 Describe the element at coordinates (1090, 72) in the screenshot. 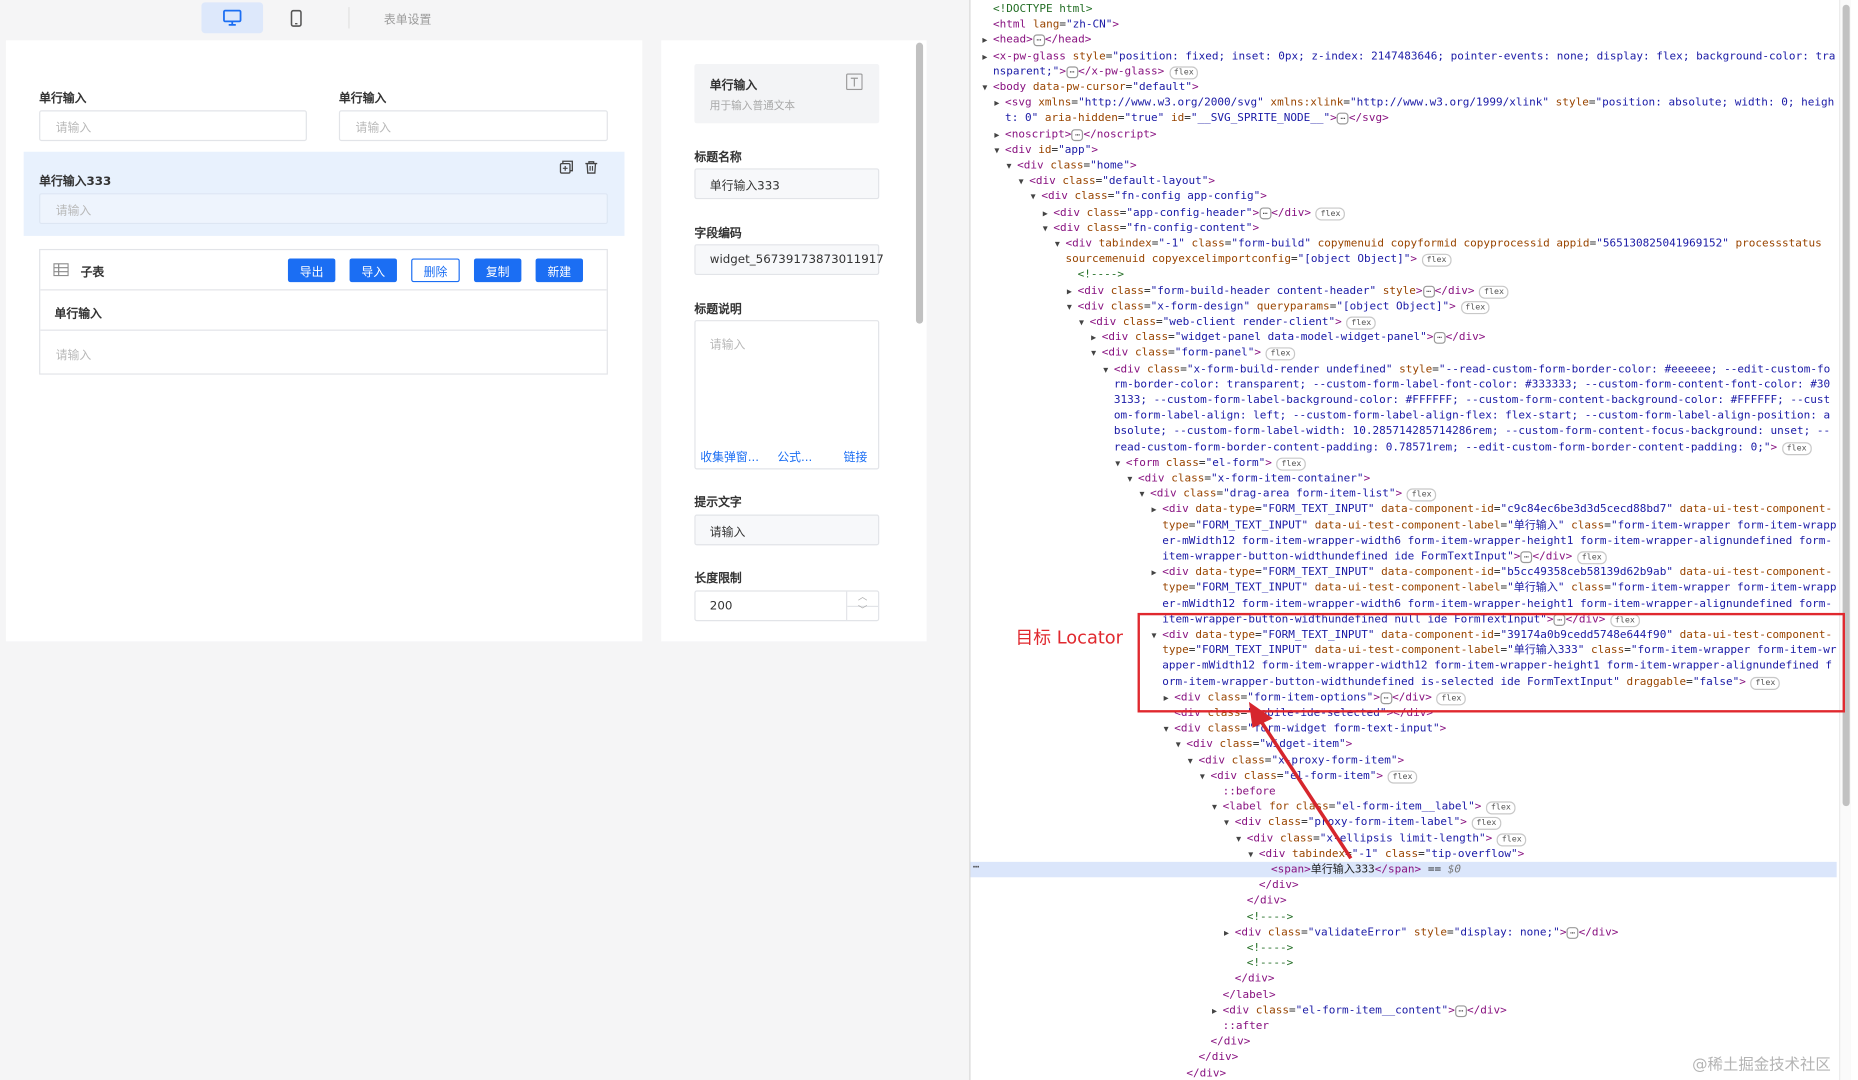

I see `dom-tree-line: nsparent;"> ⋯ </x-pw-glass> flex` at that location.